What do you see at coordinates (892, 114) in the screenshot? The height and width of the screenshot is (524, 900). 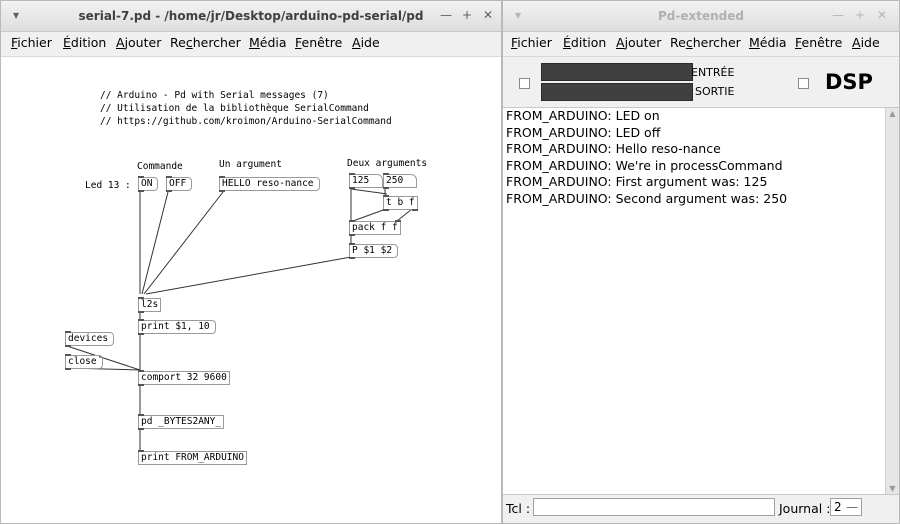 I see `scroll-up-icon: ▲` at bounding box center [892, 114].